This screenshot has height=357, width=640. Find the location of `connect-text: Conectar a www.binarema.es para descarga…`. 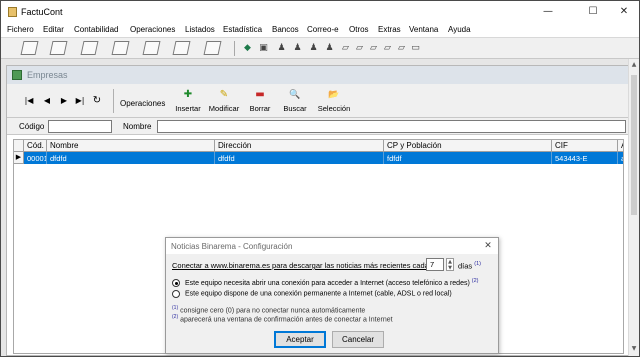

connect-text: Conectar a www.binarema.es para descarga… is located at coordinates (300, 265).